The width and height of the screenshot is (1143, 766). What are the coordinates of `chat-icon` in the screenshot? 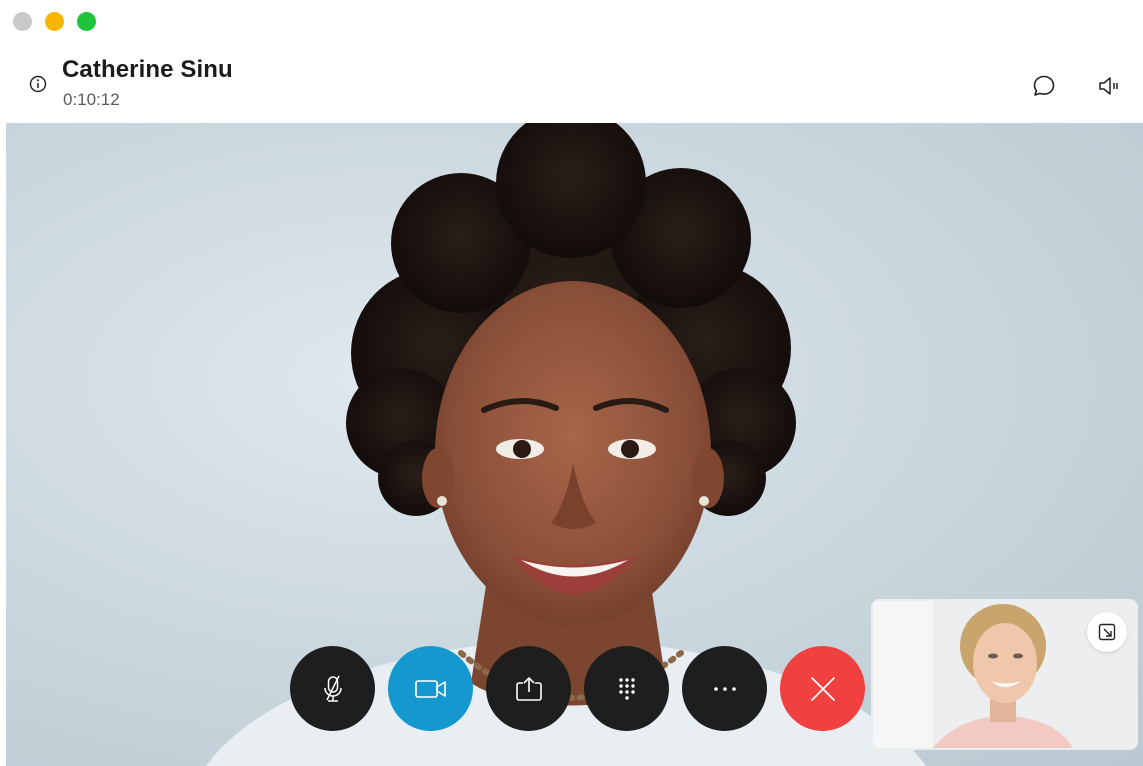 It's located at (1044, 85).